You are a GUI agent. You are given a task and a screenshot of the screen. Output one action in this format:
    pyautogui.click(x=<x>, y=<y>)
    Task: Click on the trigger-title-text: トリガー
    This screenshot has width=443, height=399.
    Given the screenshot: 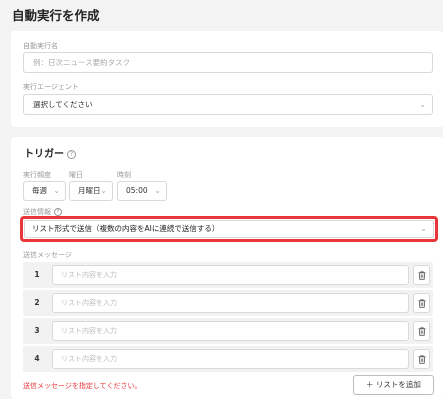 What is the action you would take?
    pyautogui.click(x=44, y=154)
    